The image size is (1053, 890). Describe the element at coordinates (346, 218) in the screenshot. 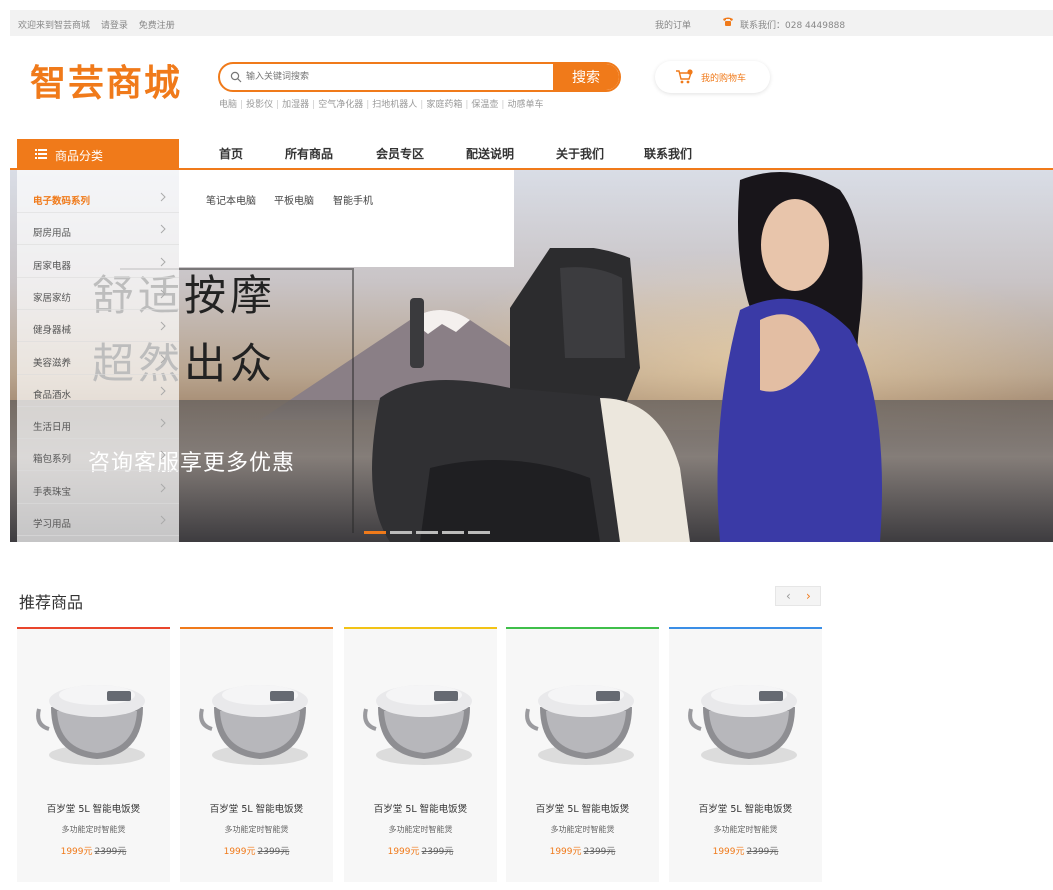

I see `category-submenu: 笔记本电脑 平板电脑 智能手机` at that location.